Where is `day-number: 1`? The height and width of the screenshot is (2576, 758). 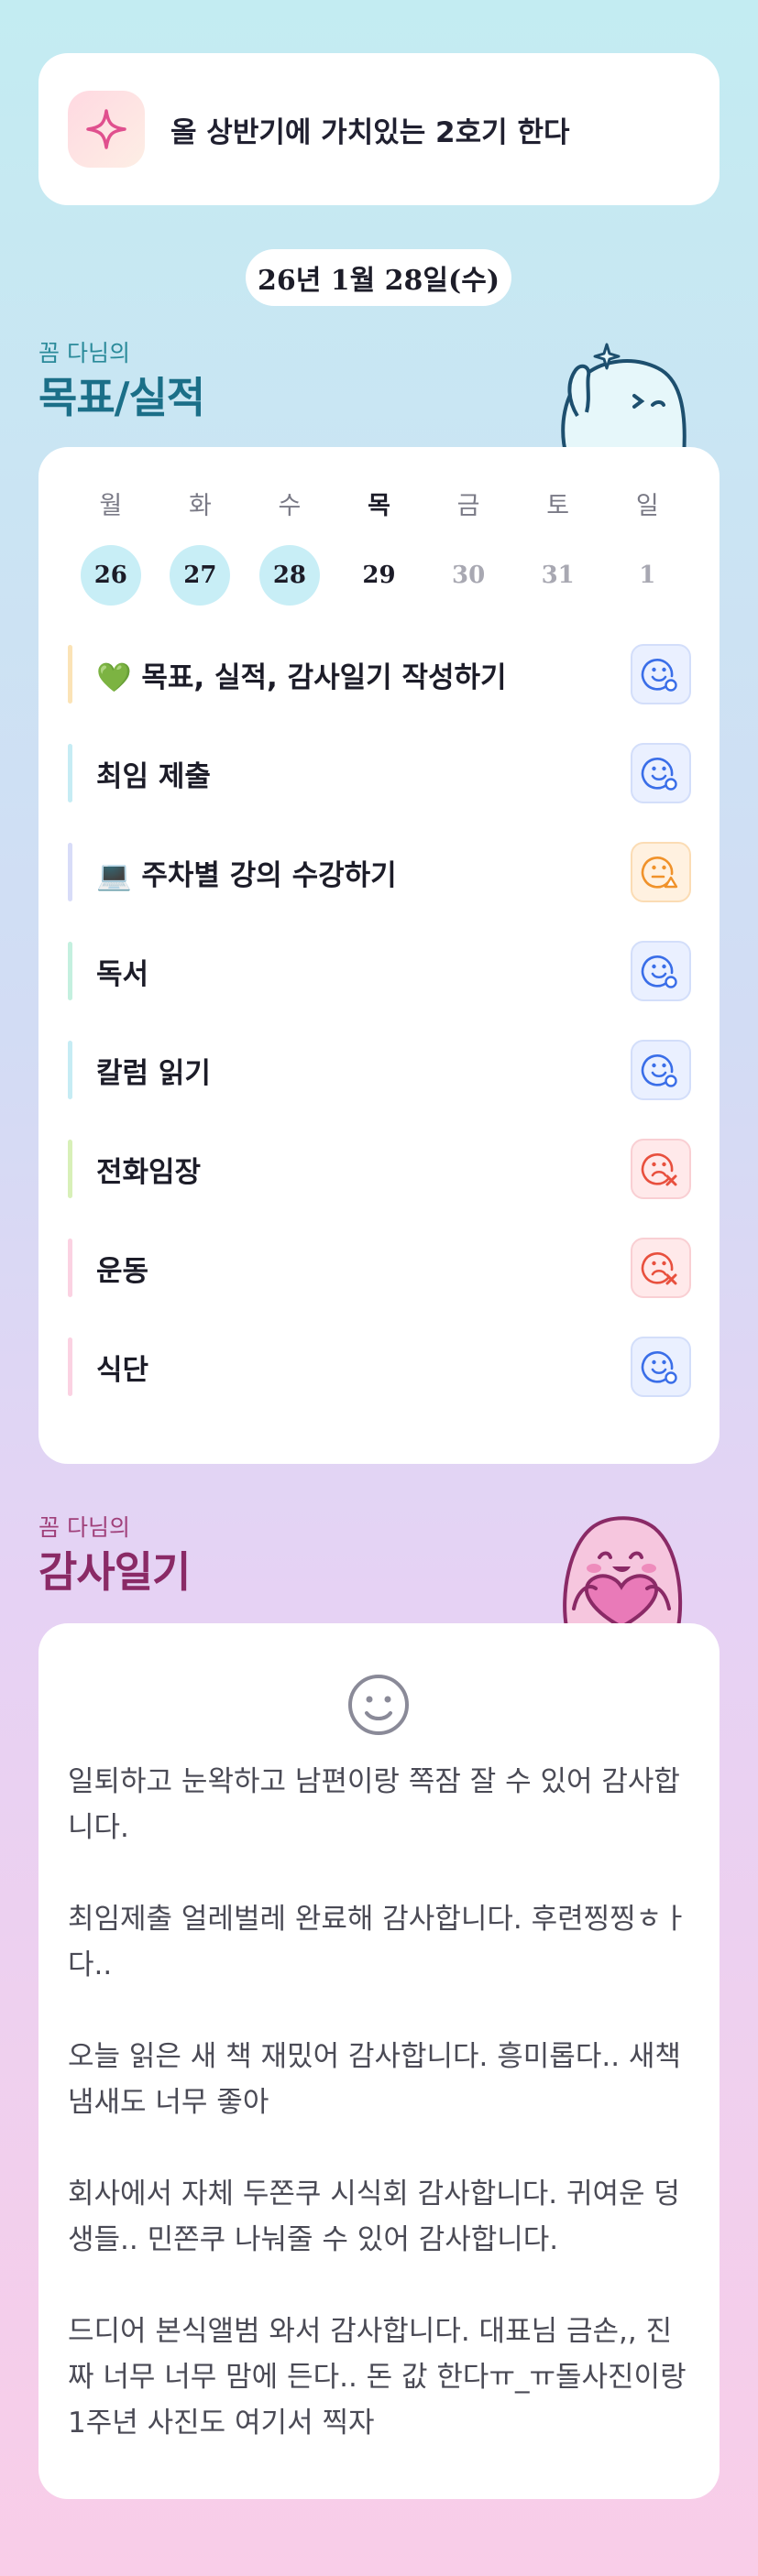
day-number: 1 is located at coordinates (647, 575).